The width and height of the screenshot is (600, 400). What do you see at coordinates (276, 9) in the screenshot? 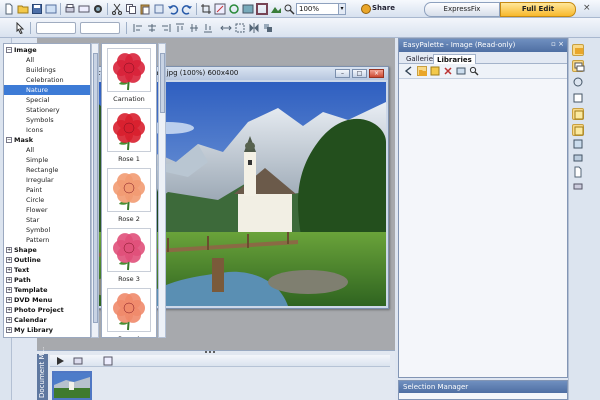
I see `effect-icon` at bounding box center [276, 9].